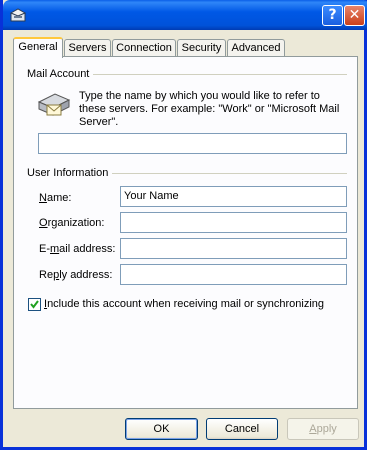  I want to click on include-account-checkbox, so click(34, 304).